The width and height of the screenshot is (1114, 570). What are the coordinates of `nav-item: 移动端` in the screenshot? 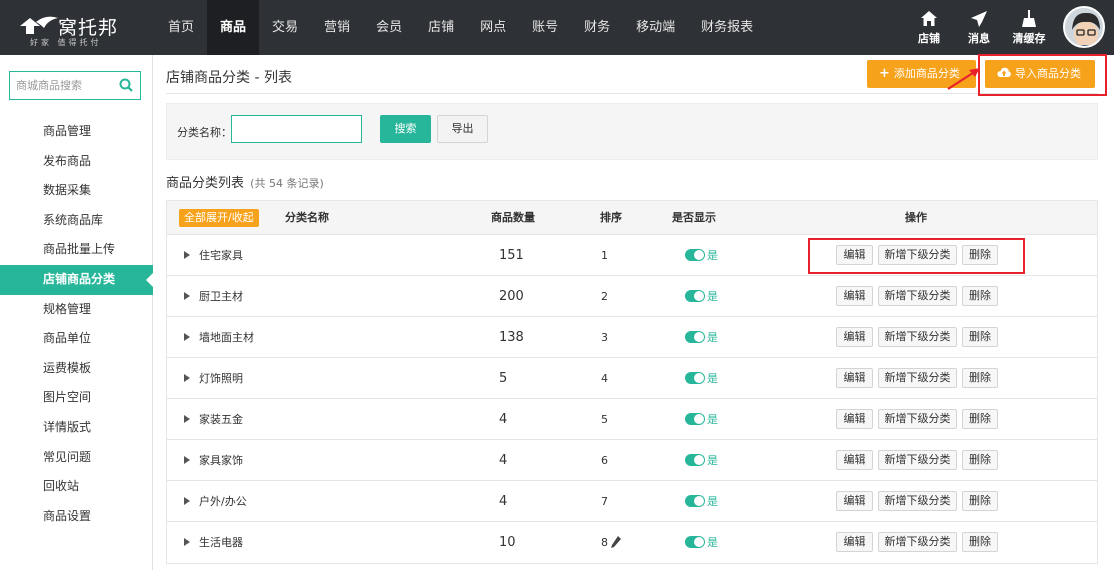 It's located at (655, 27).